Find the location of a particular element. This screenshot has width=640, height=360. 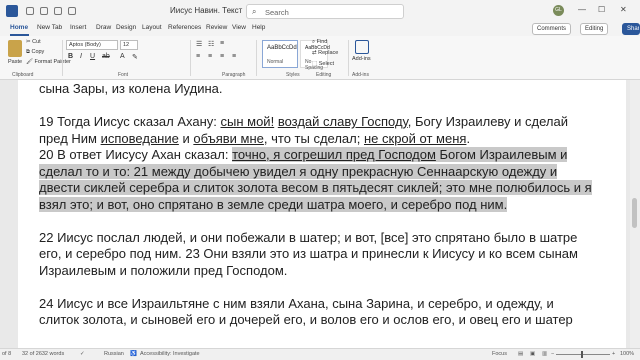

selected-text: Богом Израилевым и is located at coordinates (501, 154).